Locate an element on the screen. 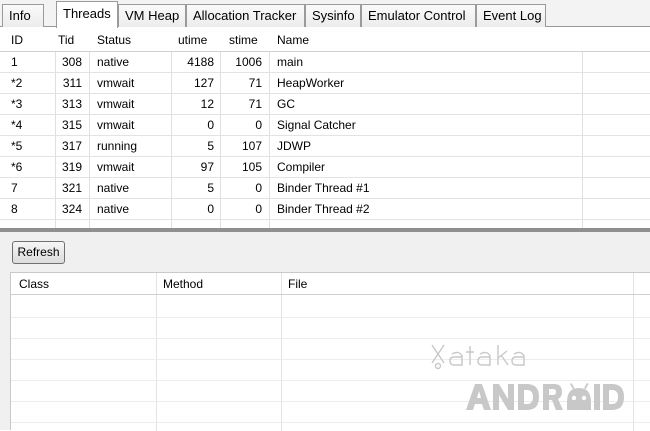 The height and width of the screenshot is (431, 650). column-header-stime: stime is located at coordinates (248, 39).